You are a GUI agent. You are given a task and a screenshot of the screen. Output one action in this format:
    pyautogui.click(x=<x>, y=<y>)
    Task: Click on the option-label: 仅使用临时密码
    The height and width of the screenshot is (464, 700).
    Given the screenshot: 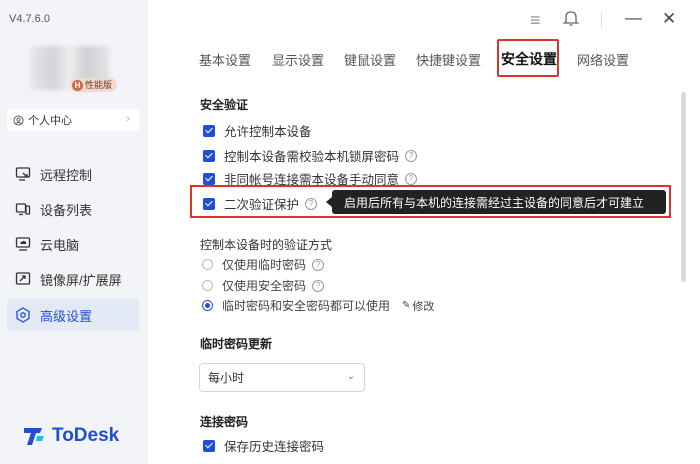 What is the action you would take?
    pyautogui.click(x=264, y=265)
    